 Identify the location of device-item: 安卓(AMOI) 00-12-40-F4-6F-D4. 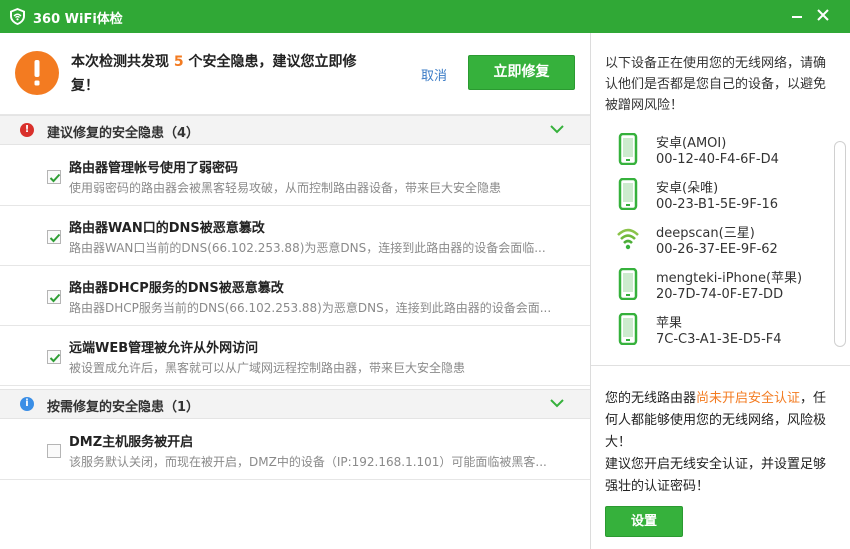
(711, 151).